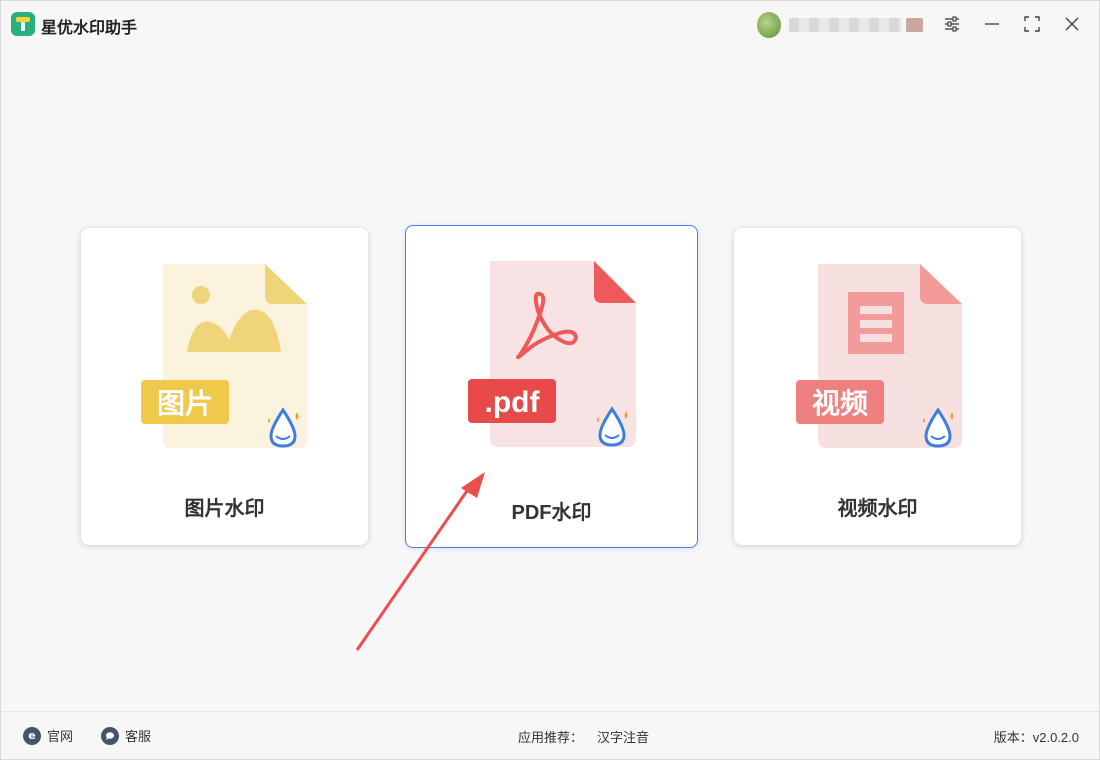 This screenshot has width=1100, height=760. Describe the element at coordinates (513, 402) in the screenshot. I see `pdf-badge-text: .pdf` at that location.